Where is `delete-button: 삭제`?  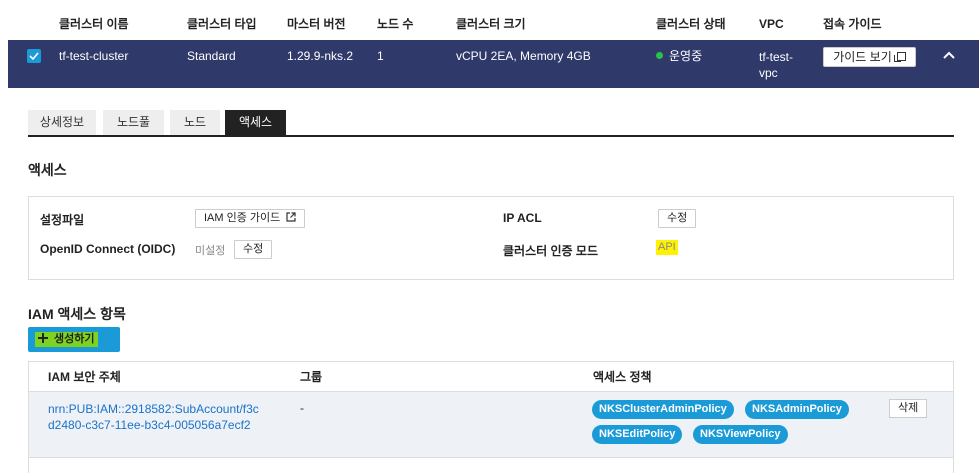
delete-button: 삭제 is located at coordinates (908, 408).